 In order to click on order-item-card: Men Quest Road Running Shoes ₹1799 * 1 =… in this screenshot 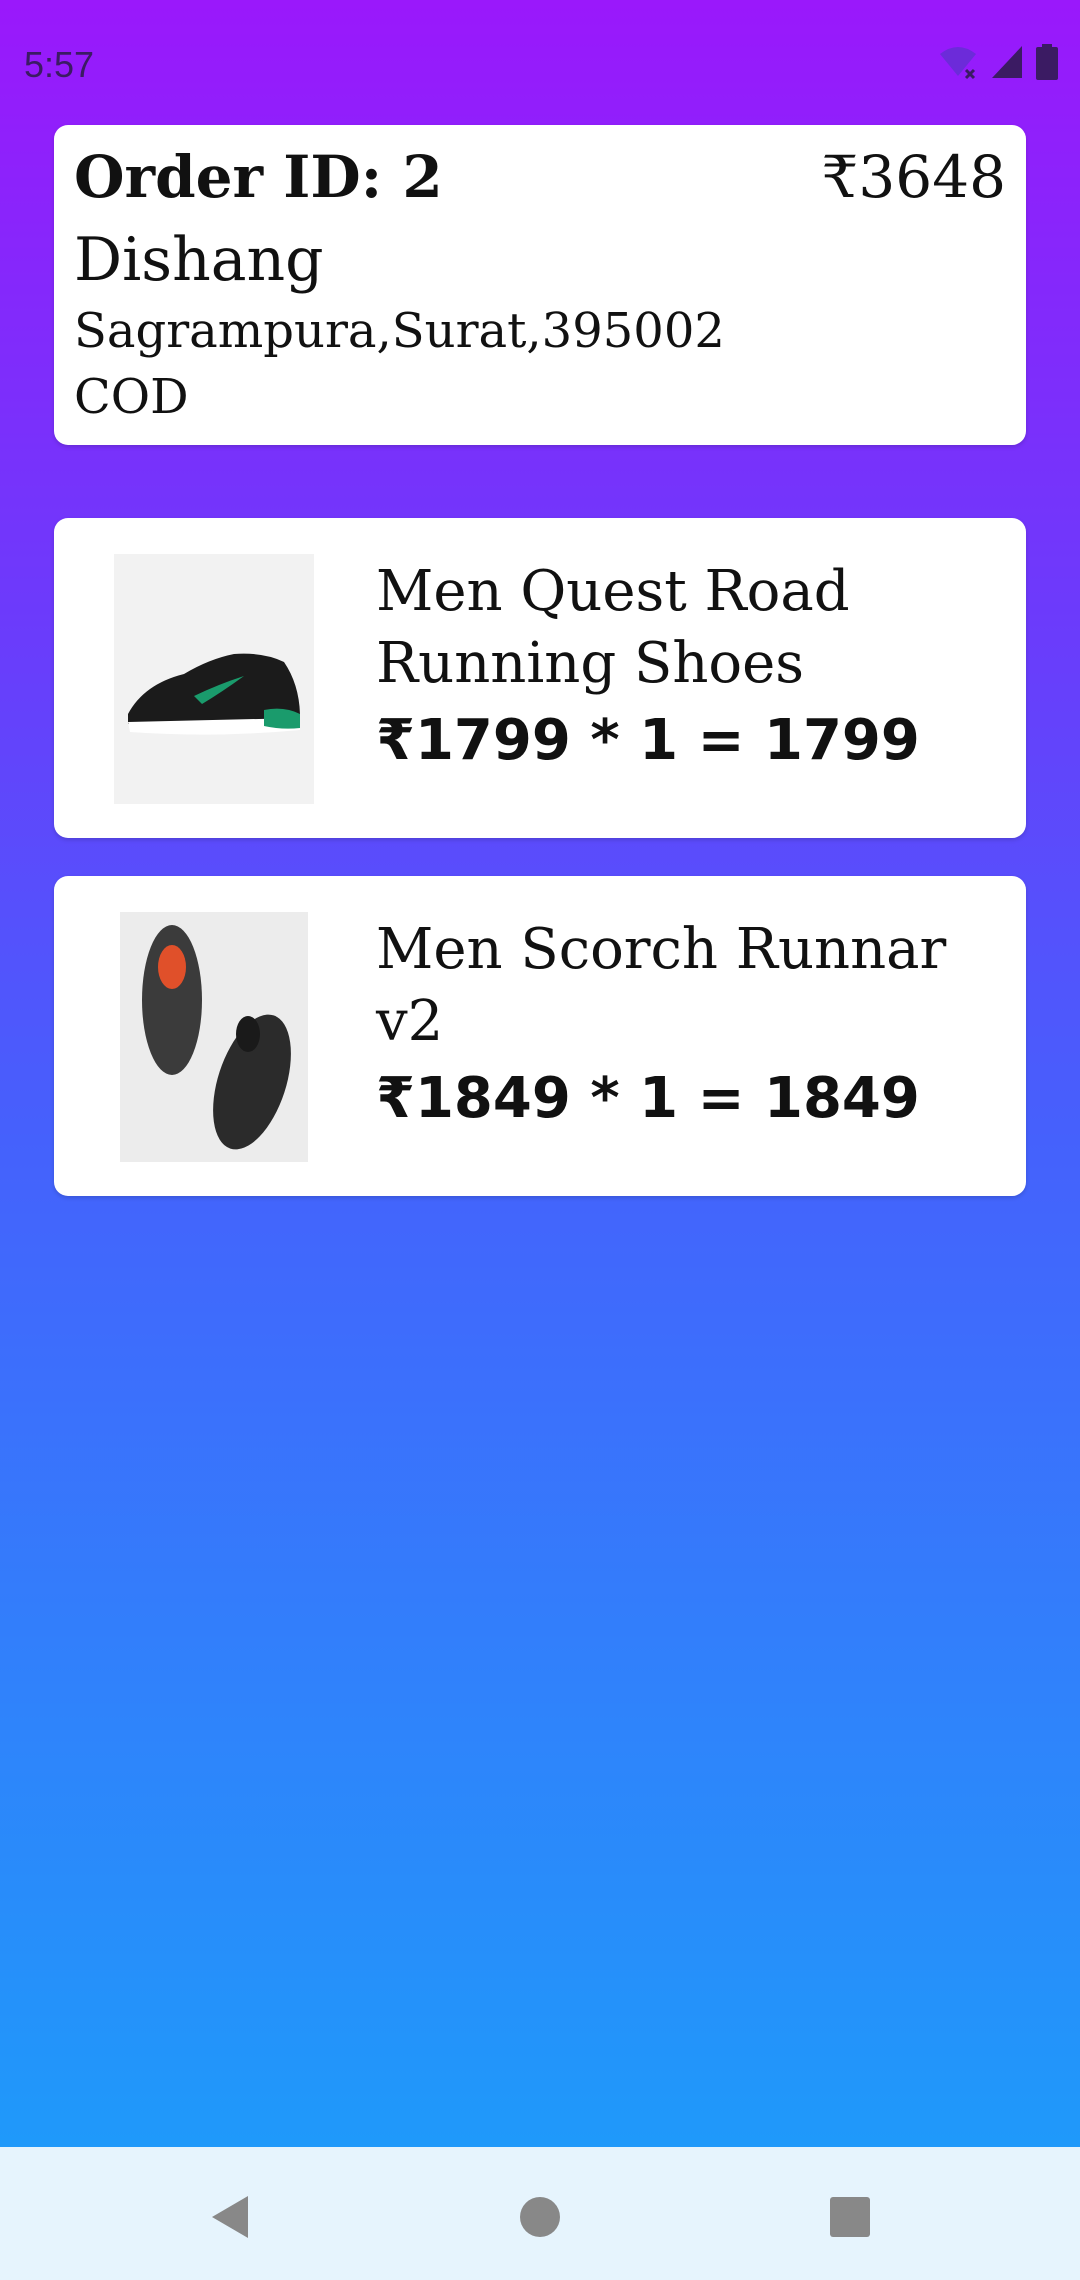, I will do `click(540, 678)`.